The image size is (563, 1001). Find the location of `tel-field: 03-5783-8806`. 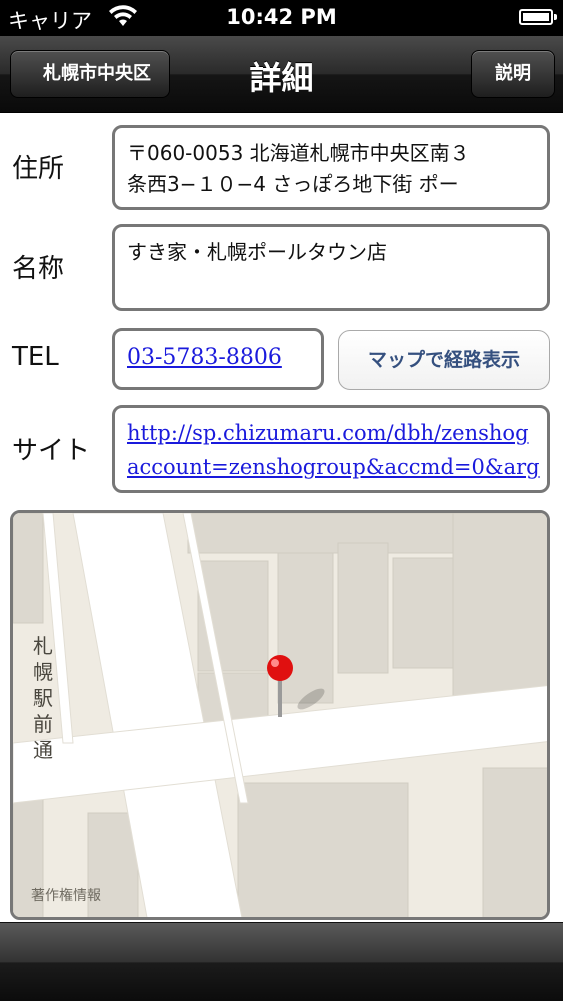

tel-field: 03-5783-8806 is located at coordinates (218, 359).